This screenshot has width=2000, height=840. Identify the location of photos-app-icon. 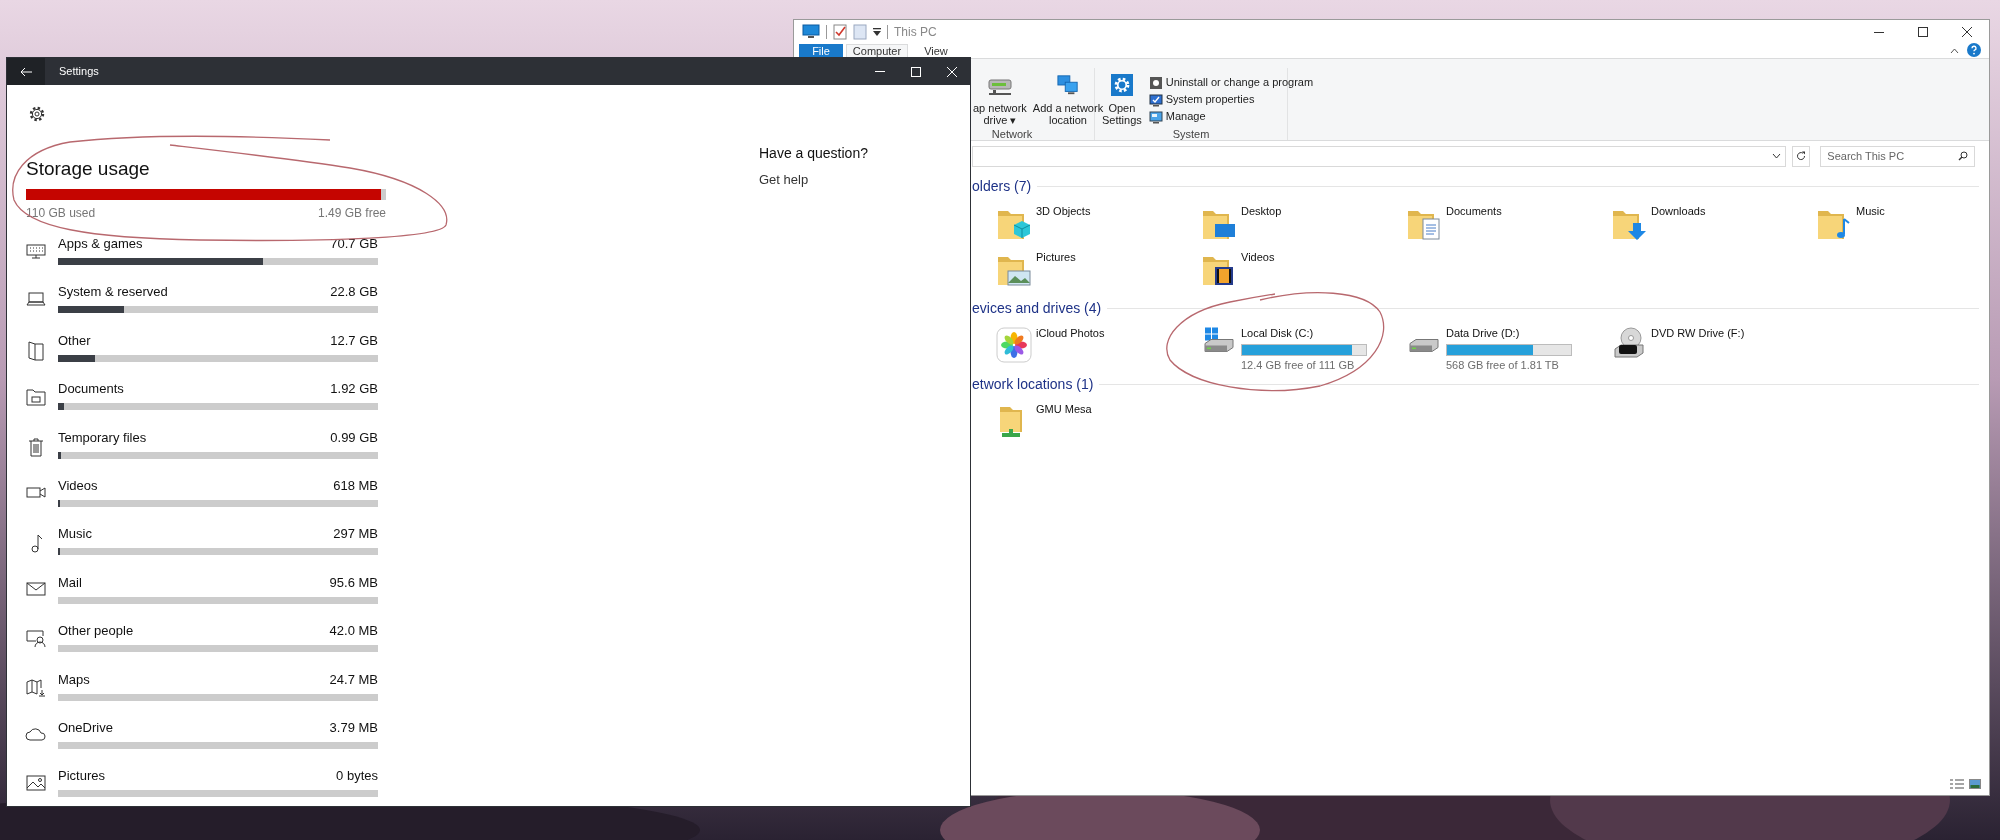
(1014, 345).